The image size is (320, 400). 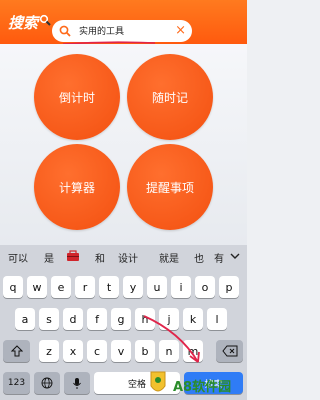 I want to click on suggestion-item: 是, so click(x=49, y=257).